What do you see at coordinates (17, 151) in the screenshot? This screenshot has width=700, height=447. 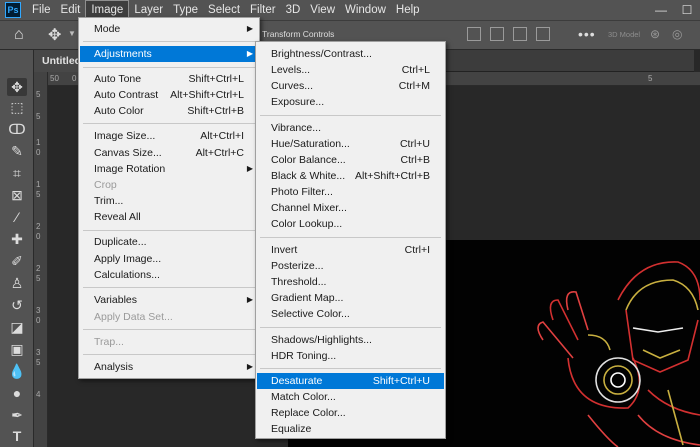 I see `quick-selection-tool-icon: ✎` at bounding box center [17, 151].